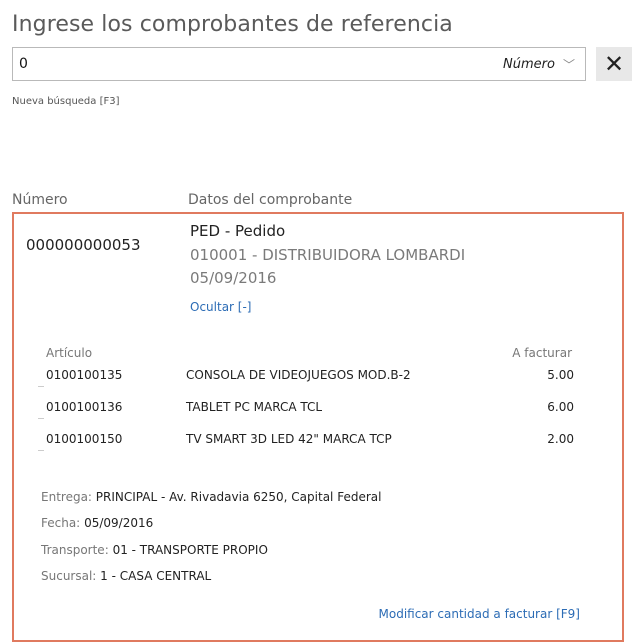  What do you see at coordinates (298, 375) in the screenshot?
I see `item-description: CONSOLA DE VIDEOJUEGOS MOD.B-2` at bounding box center [298, 375].